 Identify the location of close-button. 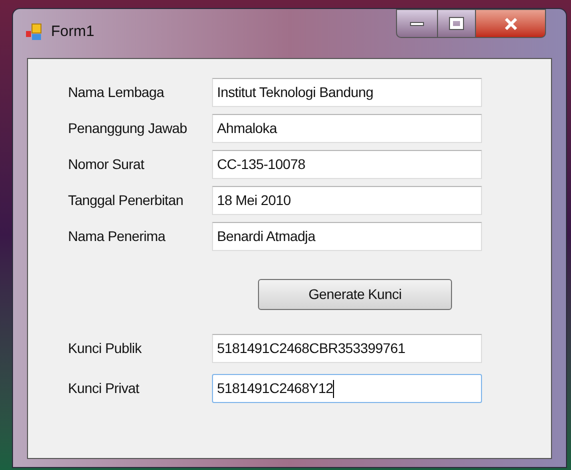
(511, 23).